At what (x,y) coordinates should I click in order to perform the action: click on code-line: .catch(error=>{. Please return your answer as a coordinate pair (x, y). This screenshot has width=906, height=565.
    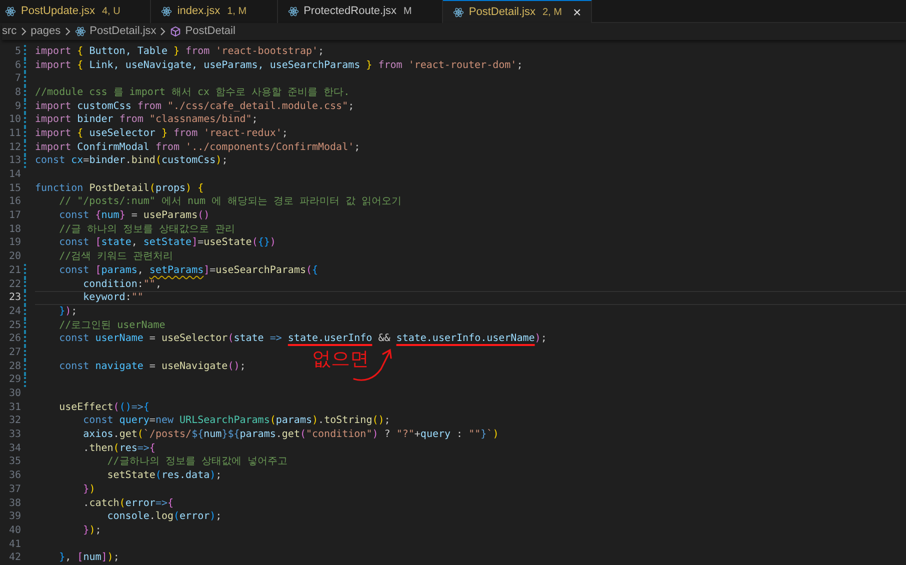
    Looking at the image, I should click on (128, 503).